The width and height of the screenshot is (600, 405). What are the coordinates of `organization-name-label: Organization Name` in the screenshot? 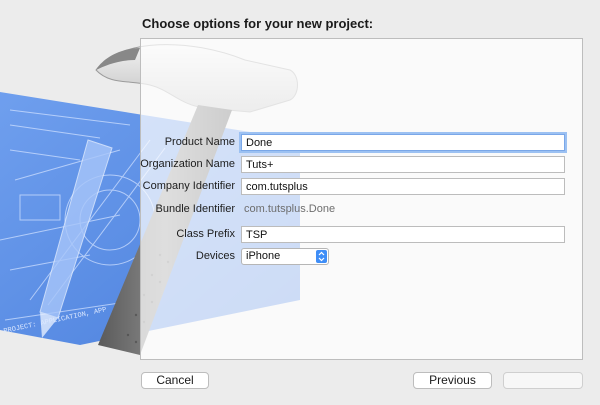 It's located at (187, 164).